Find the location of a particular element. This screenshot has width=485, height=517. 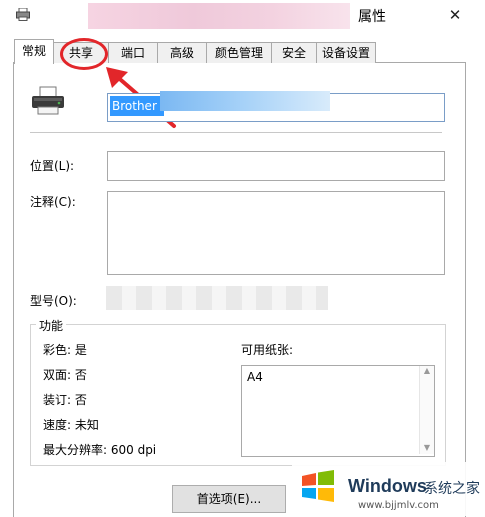

tab-ports: 端口 is located at coordinates (133, 52).